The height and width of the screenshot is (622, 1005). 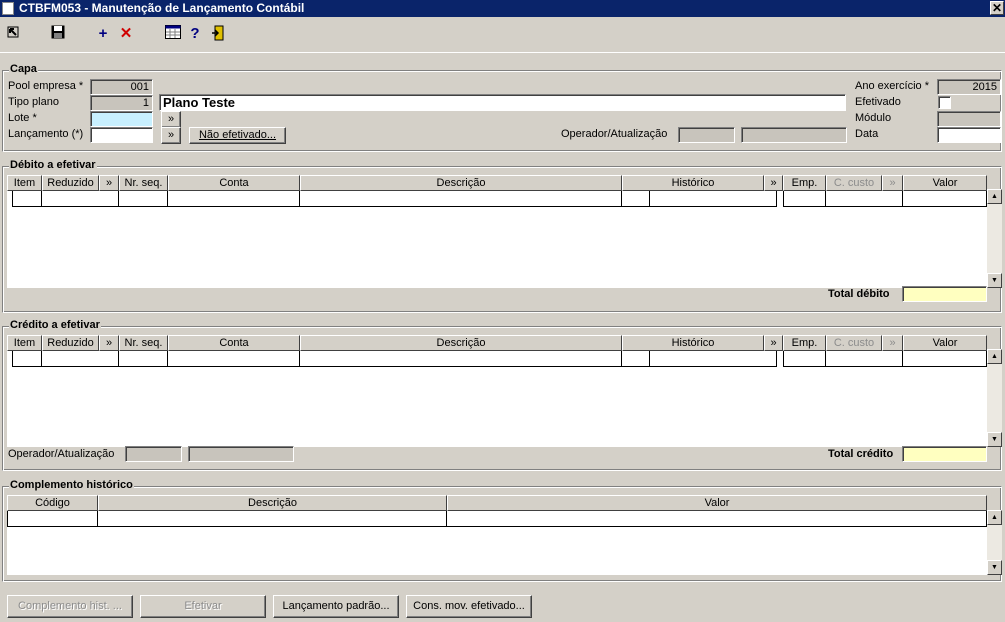 I want to click on cell-codigo, so click(x=52, y=519).